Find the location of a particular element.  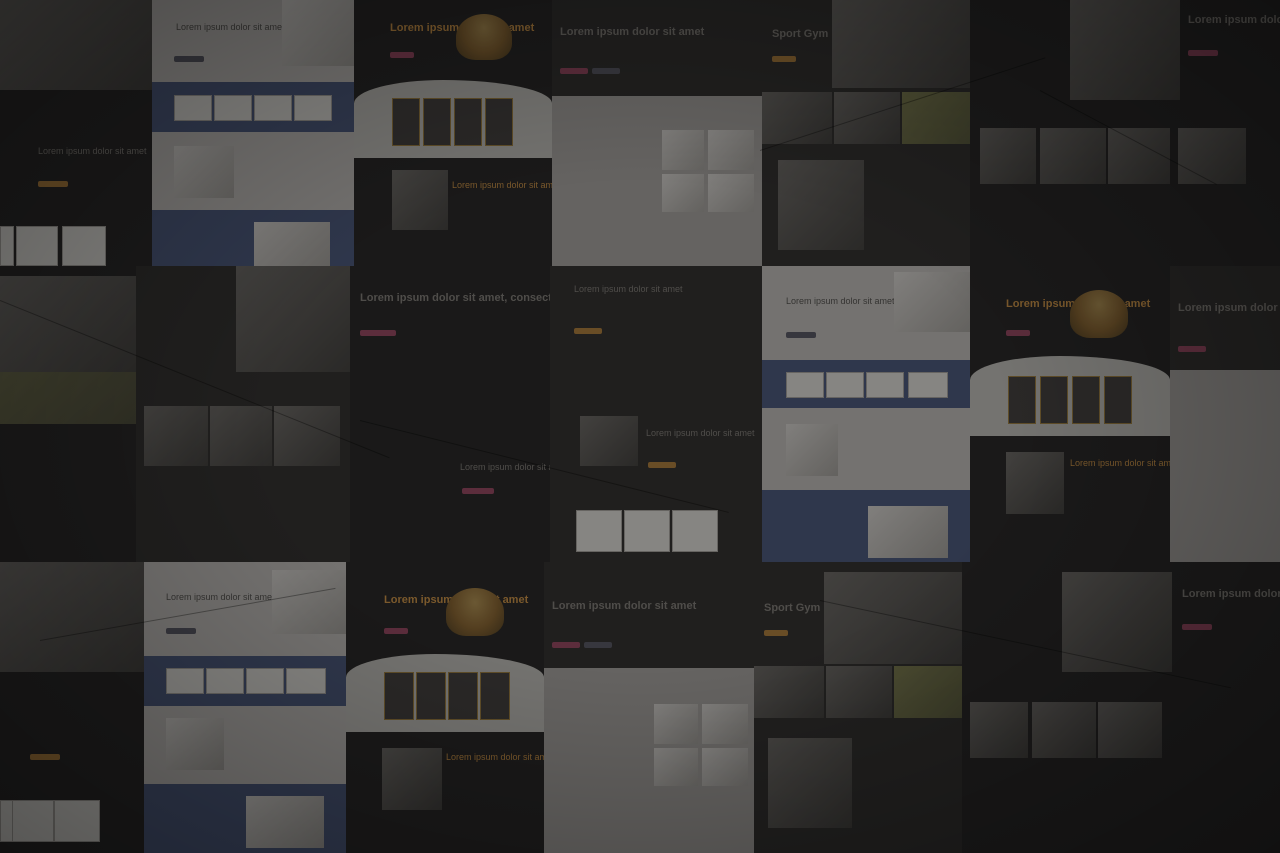

light-section is located at coordinates (1225, 466).